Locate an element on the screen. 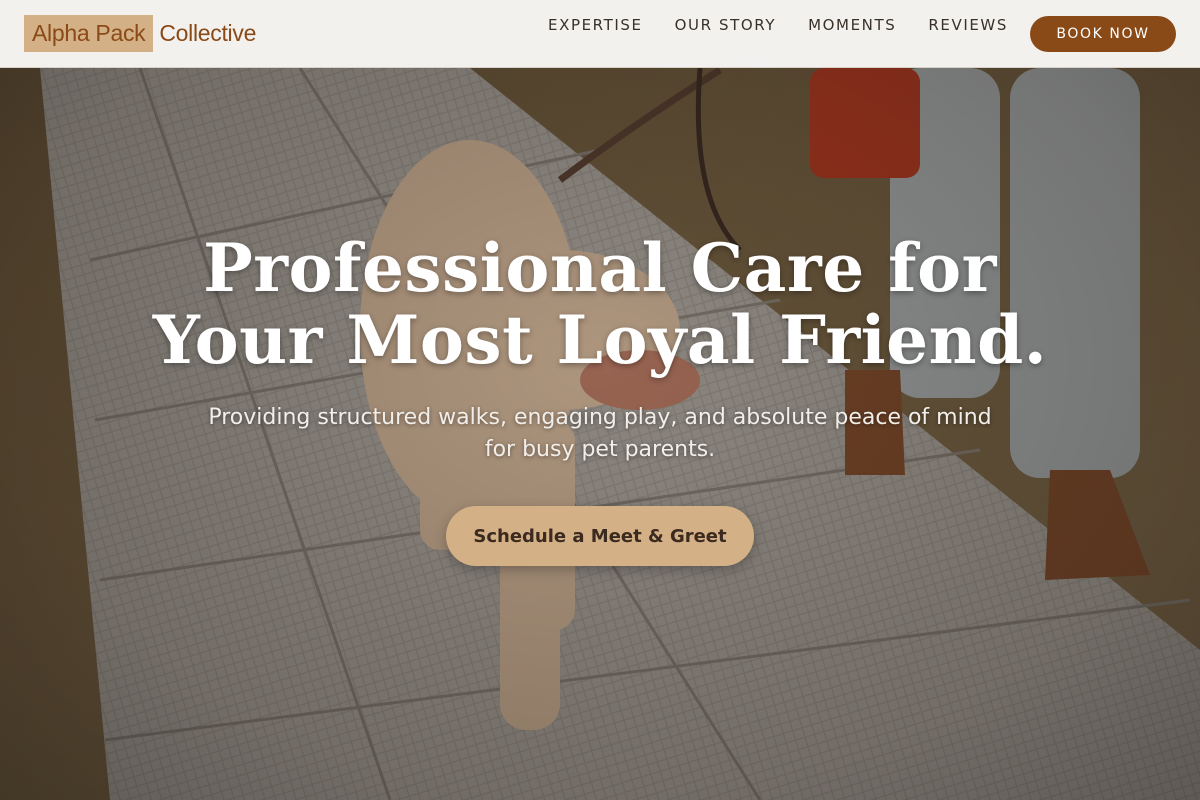  nav-link-moments: MOMENTS is located at coordinates (852, 25).